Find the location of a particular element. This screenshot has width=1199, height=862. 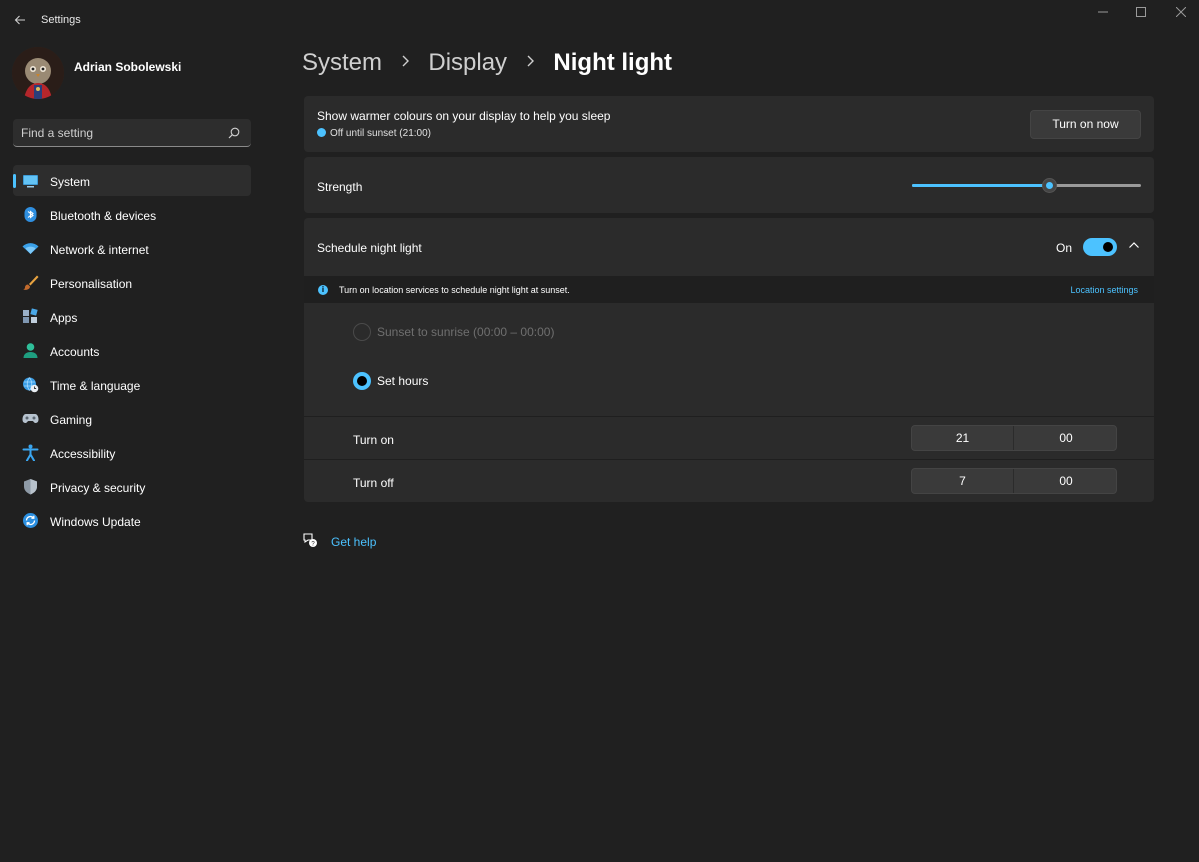

update-icon is located at coordinates (30, 520).